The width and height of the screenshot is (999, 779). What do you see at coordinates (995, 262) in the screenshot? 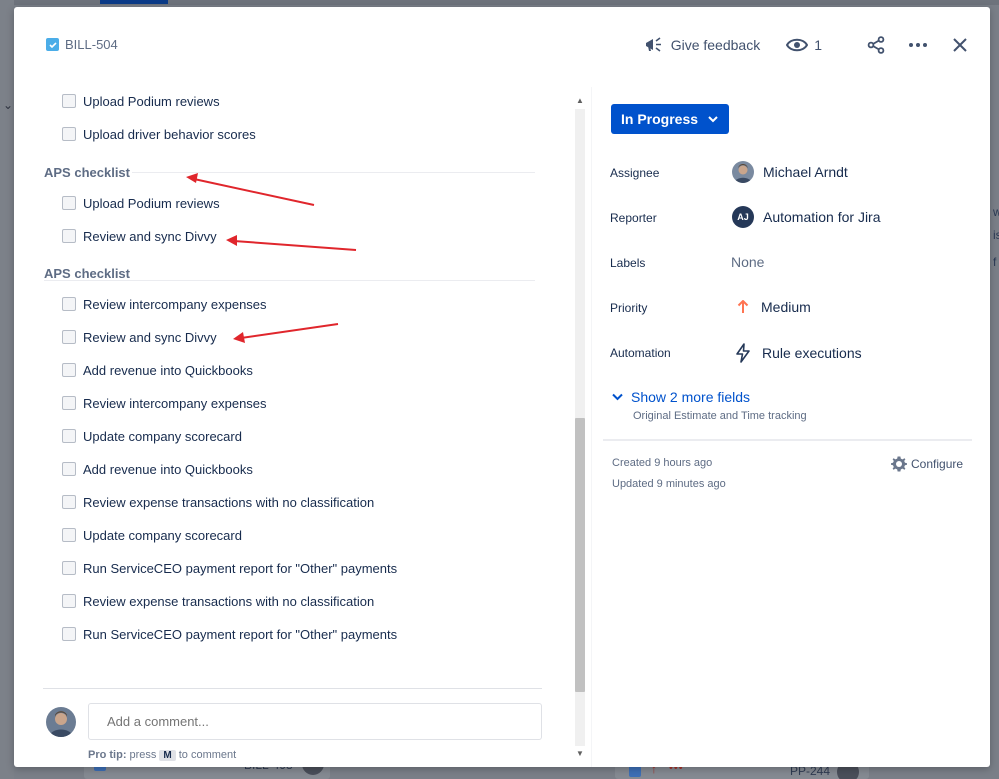
I see `board-right-text: f` at bounding box center [995, 262].